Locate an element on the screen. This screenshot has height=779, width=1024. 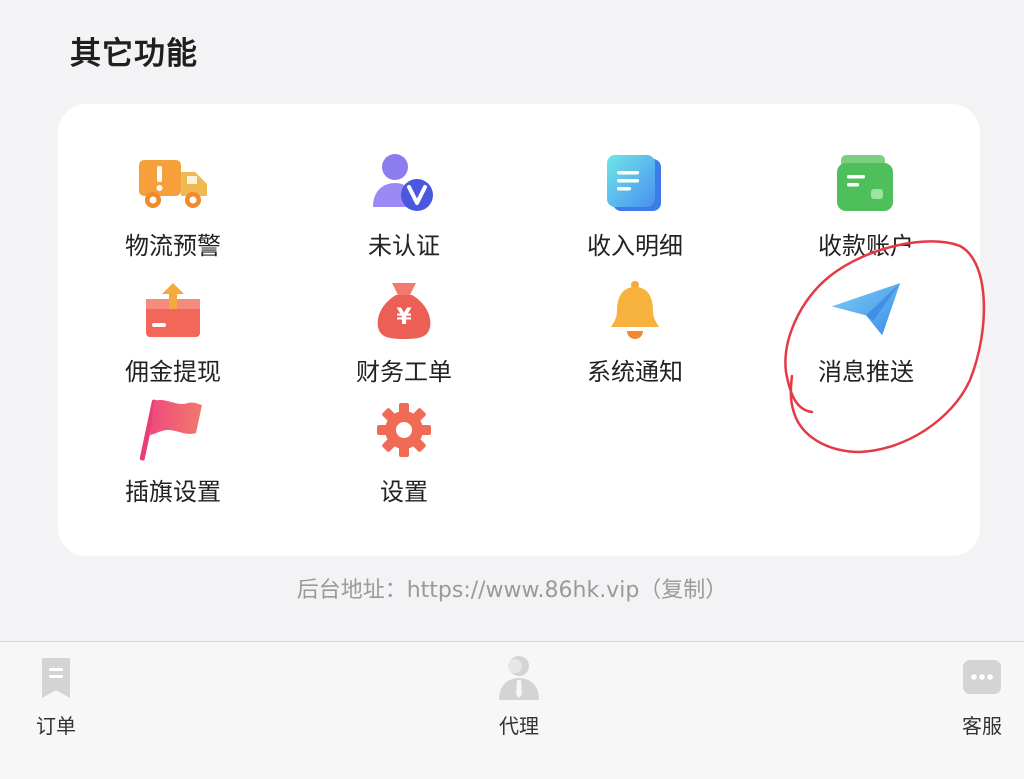
grid-item-flag-settings: 插旗设置 is located at coordinates (173, 454).